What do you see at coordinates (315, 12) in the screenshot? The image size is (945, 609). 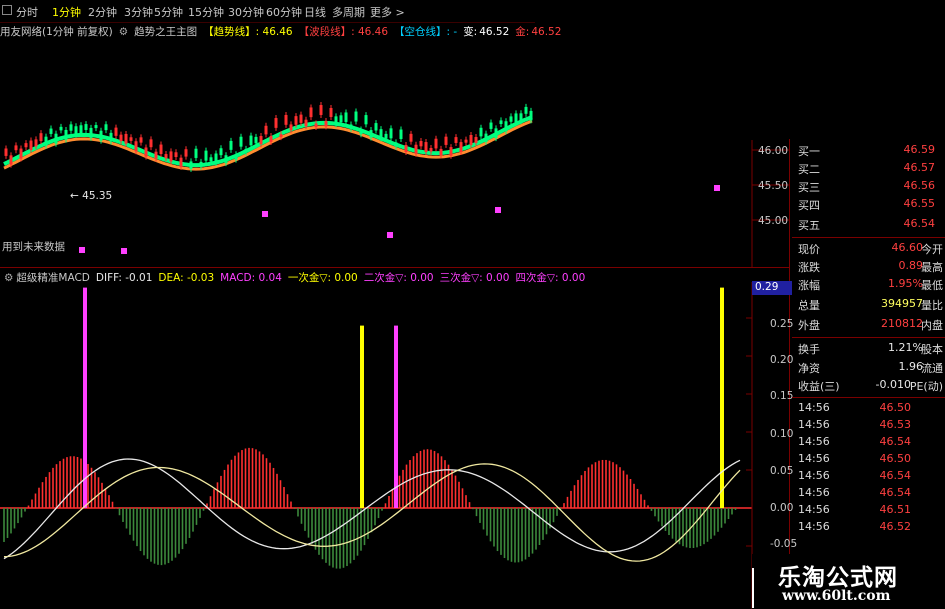 I see `tab-daily: 日线` at bounding box center [315, 12].